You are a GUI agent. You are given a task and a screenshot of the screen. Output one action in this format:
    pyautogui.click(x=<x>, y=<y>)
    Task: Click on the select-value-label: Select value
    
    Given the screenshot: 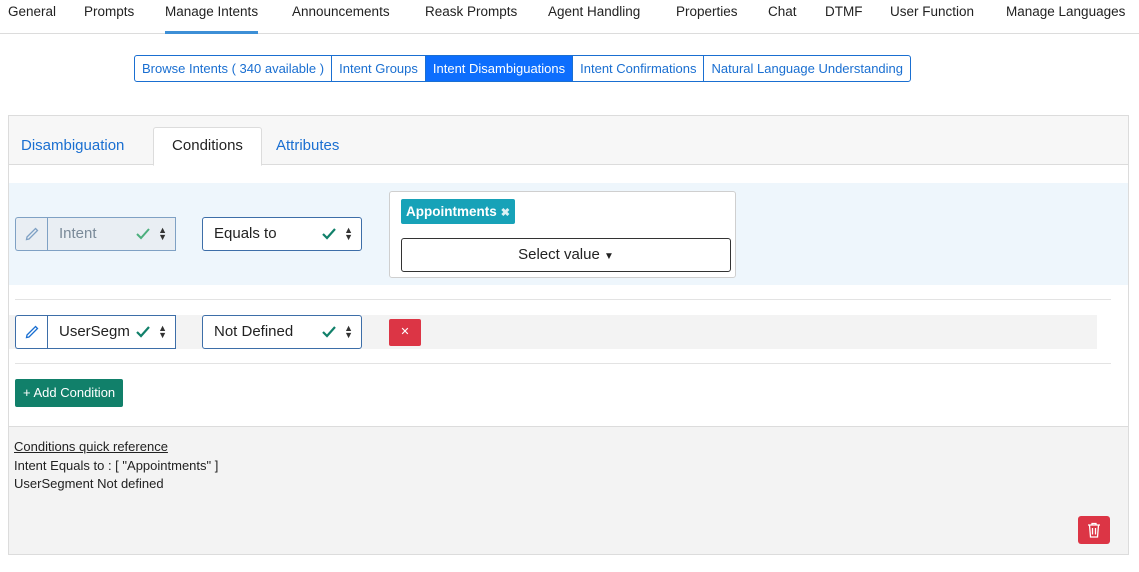 What is the action you would take?
    pyautogui.click(x=559, y=254)
    